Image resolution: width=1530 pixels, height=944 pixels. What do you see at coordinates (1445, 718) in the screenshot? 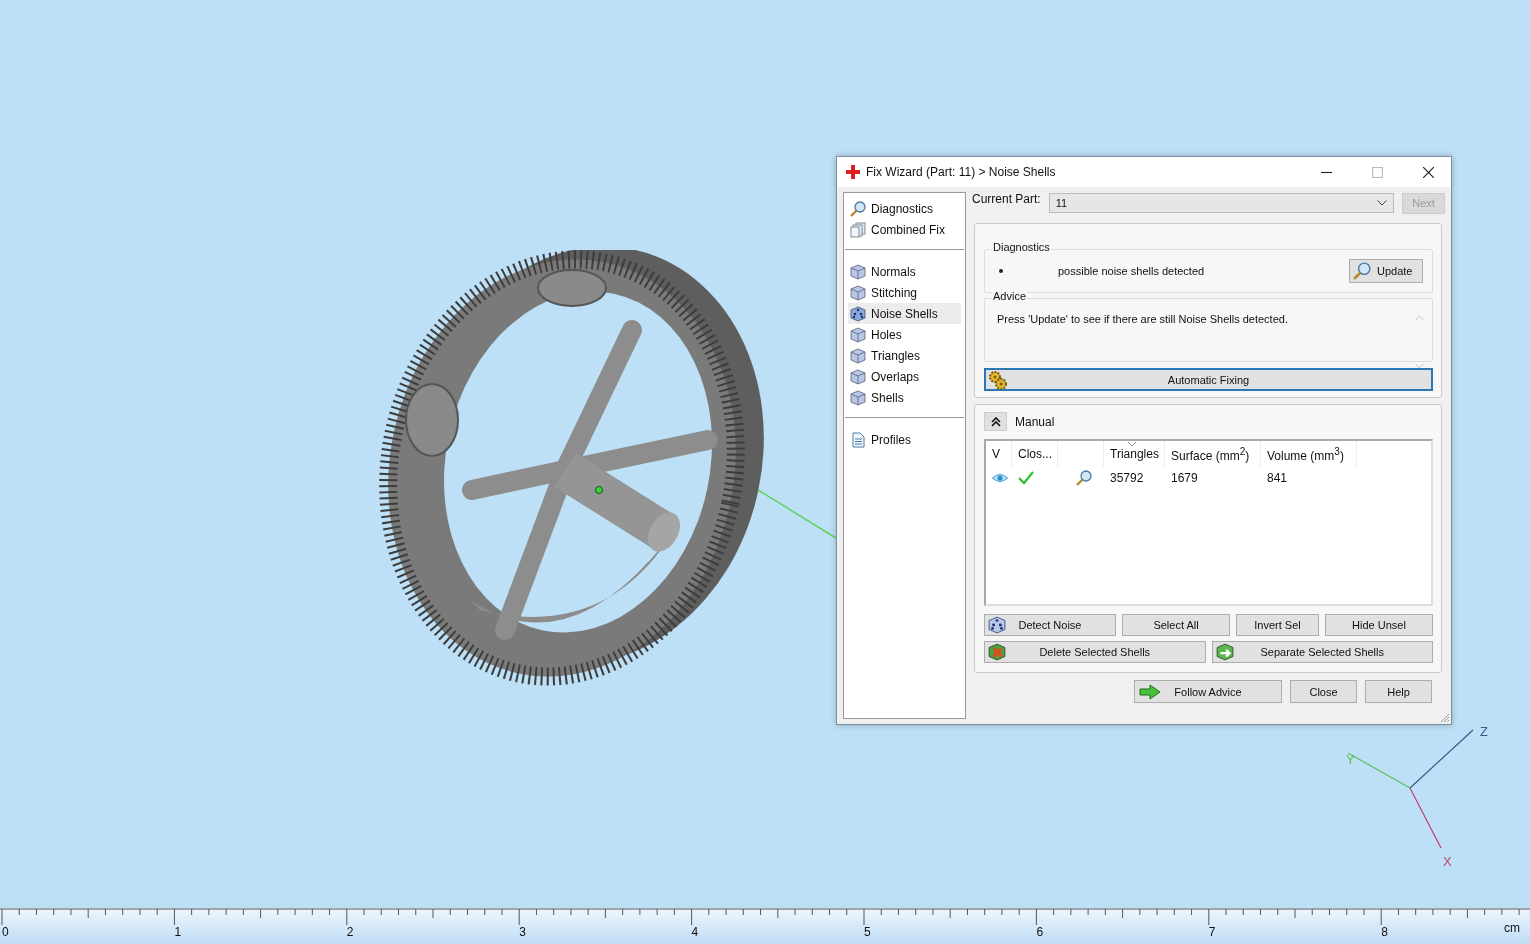
I see `resize-grip` at bounding box center [1445, 718].